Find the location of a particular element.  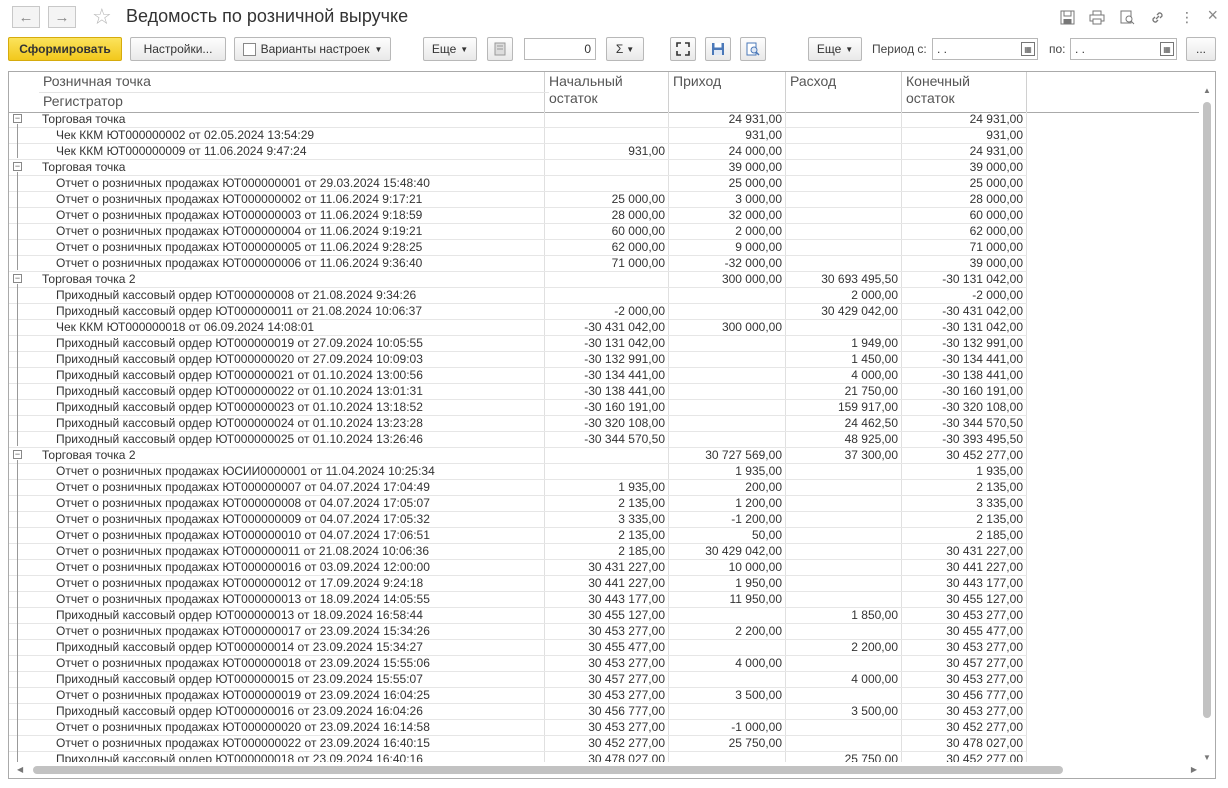

group-row: − Торговая точка 24 931,00 24 931,00 is located at coordinates (518, 120).